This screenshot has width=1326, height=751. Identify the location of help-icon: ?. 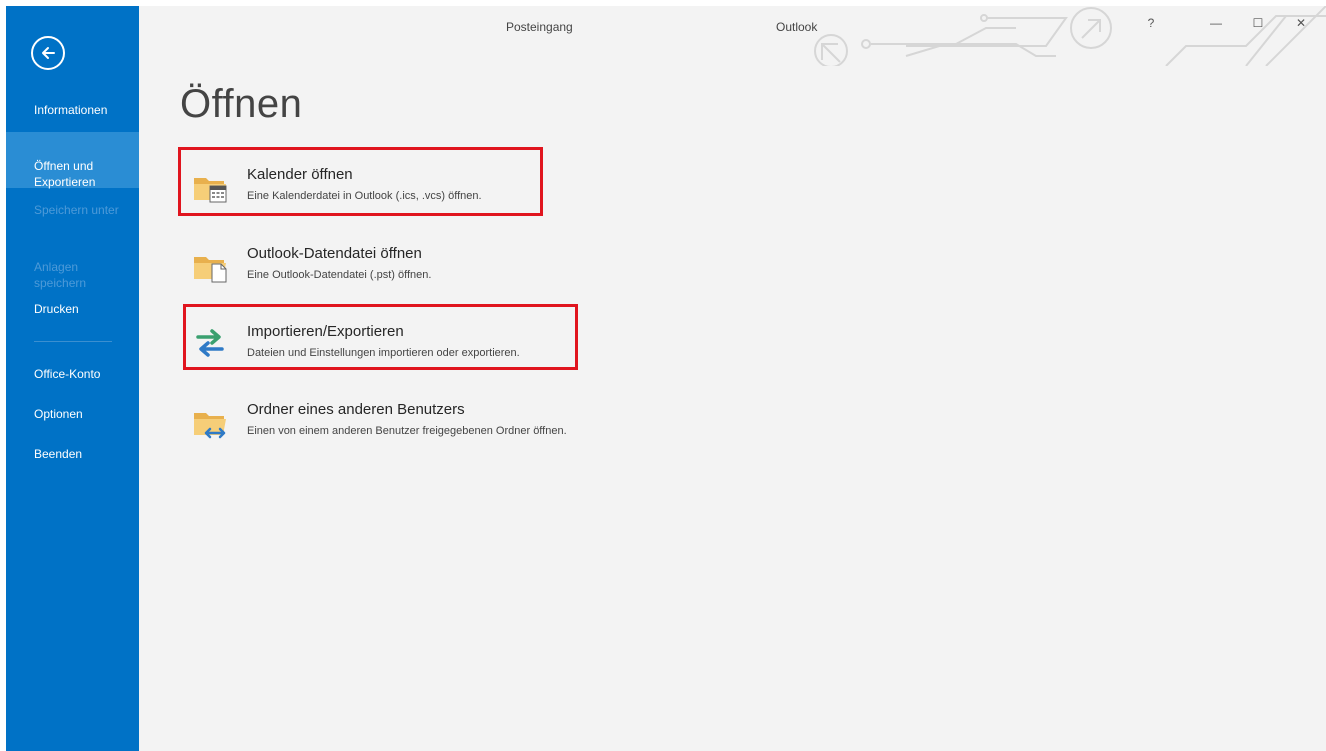
(1151, 23).